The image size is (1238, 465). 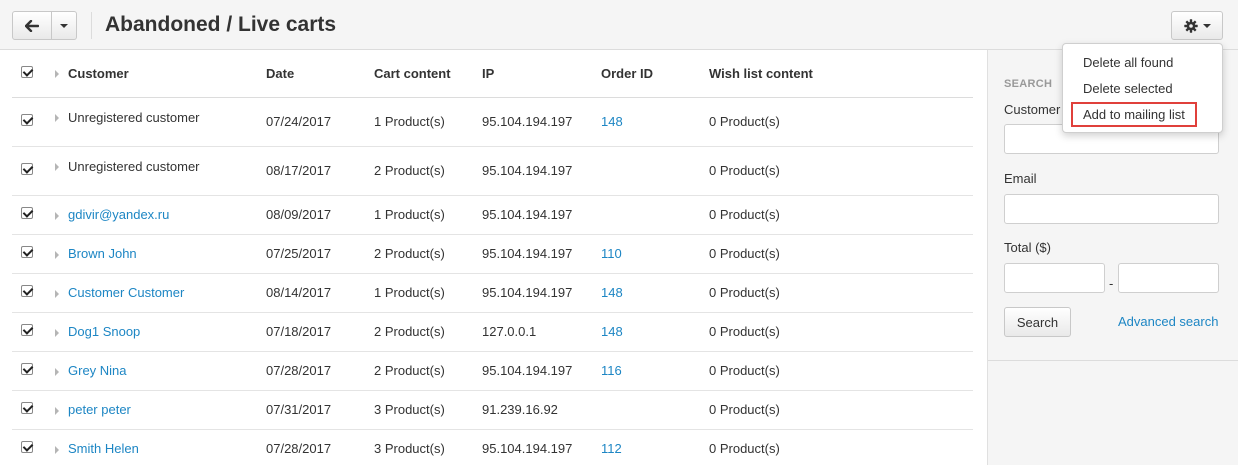 What do you see at coordinates (1028, 84) in the screenshot?
I see `search-section-title: SEARCH` at bounding box center [1028, 84].